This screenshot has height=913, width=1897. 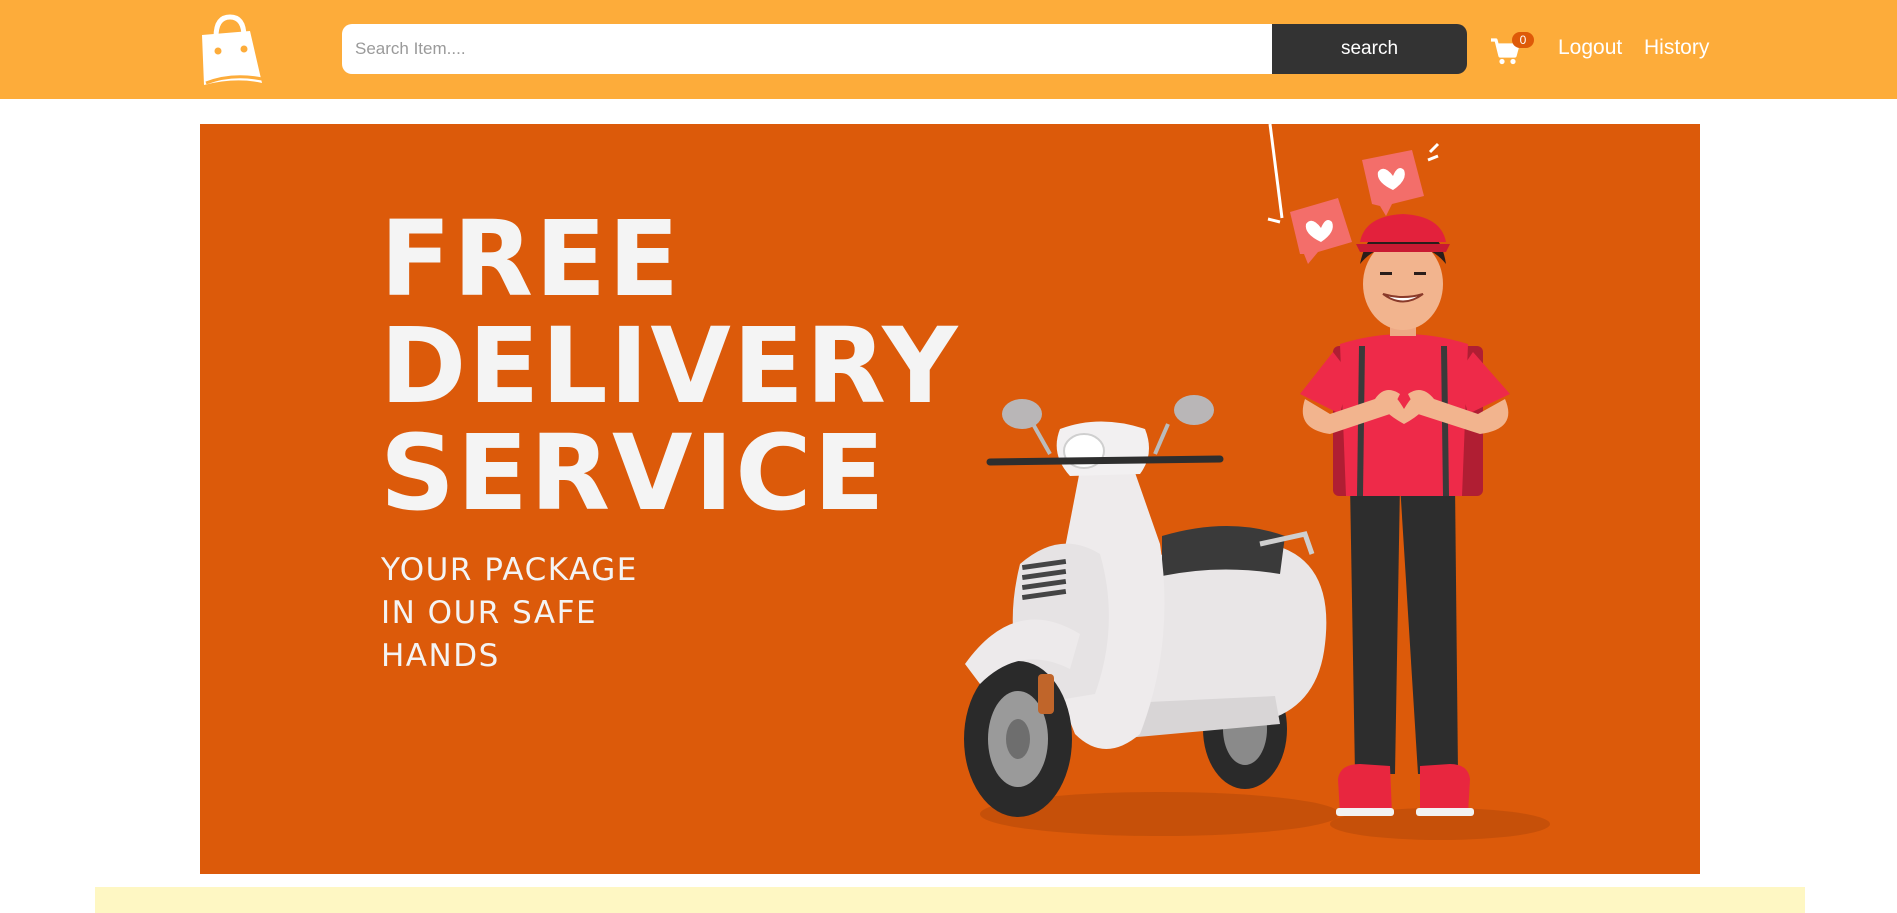 What do you see at coordinates (1512, 49) in the screenshot?
I see `cart-button: 0` at bounding box center [1512, 49].